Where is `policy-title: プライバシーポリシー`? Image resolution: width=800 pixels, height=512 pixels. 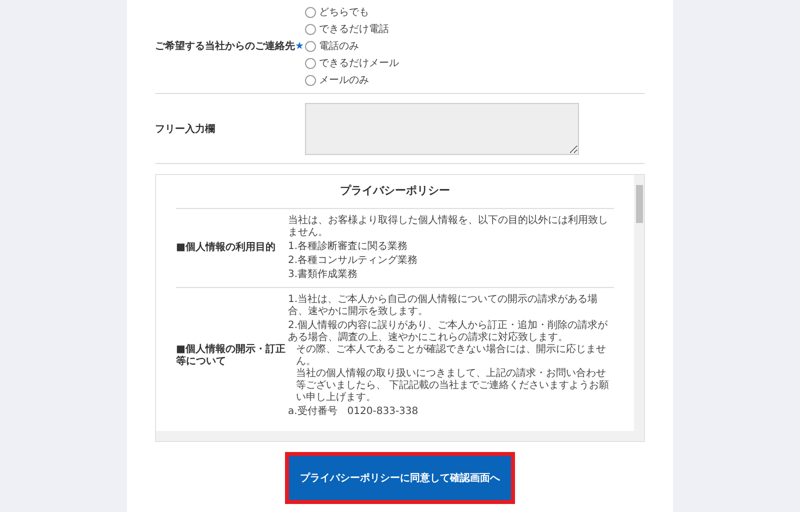 policy-title: プライバシーポリシー is located at coordinates (395, 191).